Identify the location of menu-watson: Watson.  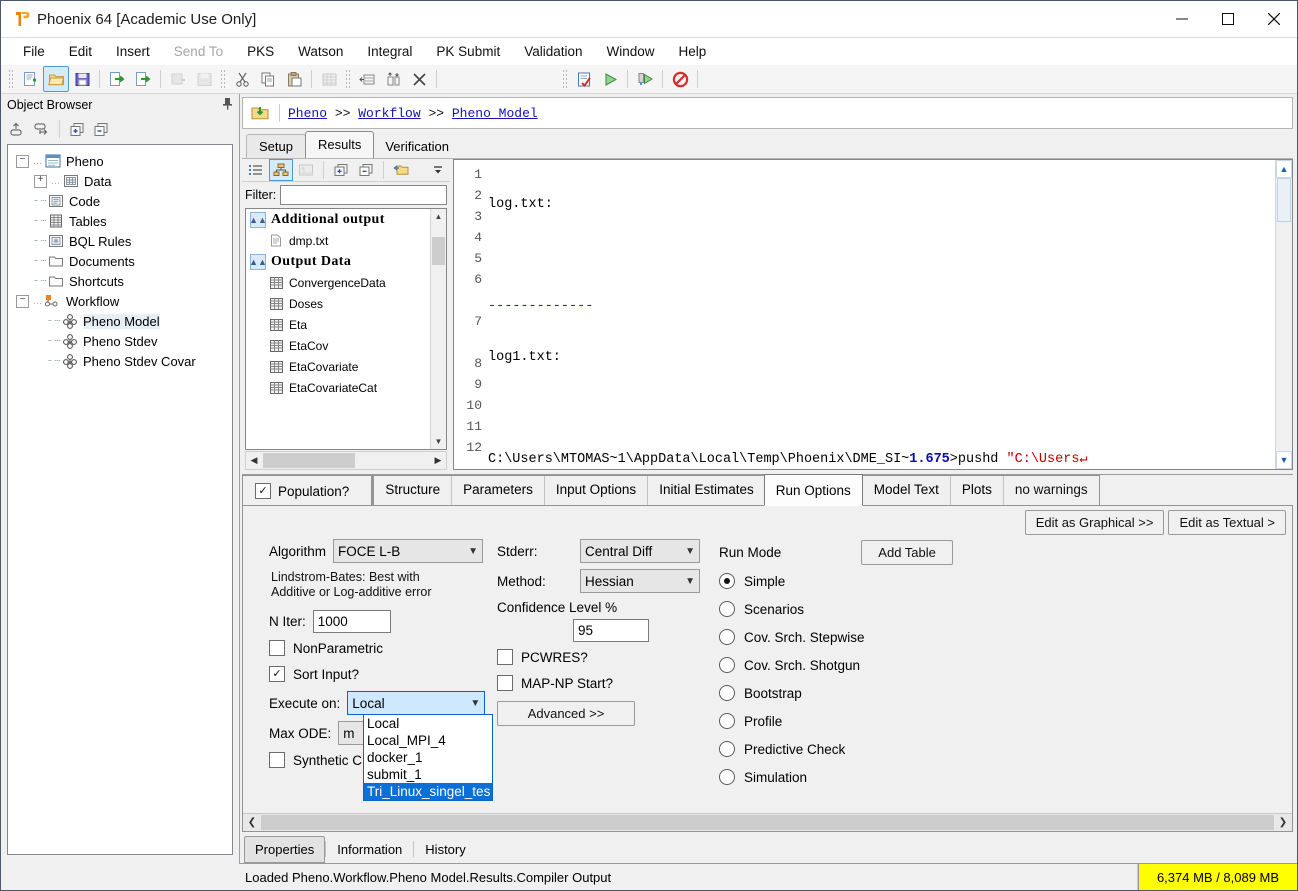
(320, 51).